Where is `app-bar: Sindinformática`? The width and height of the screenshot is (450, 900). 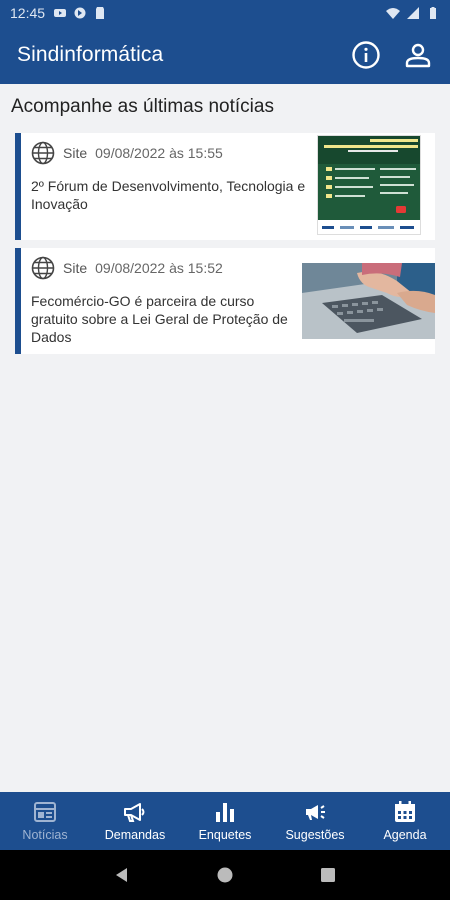 app-bar: Sindinformática is located at coordinates (225, 55).